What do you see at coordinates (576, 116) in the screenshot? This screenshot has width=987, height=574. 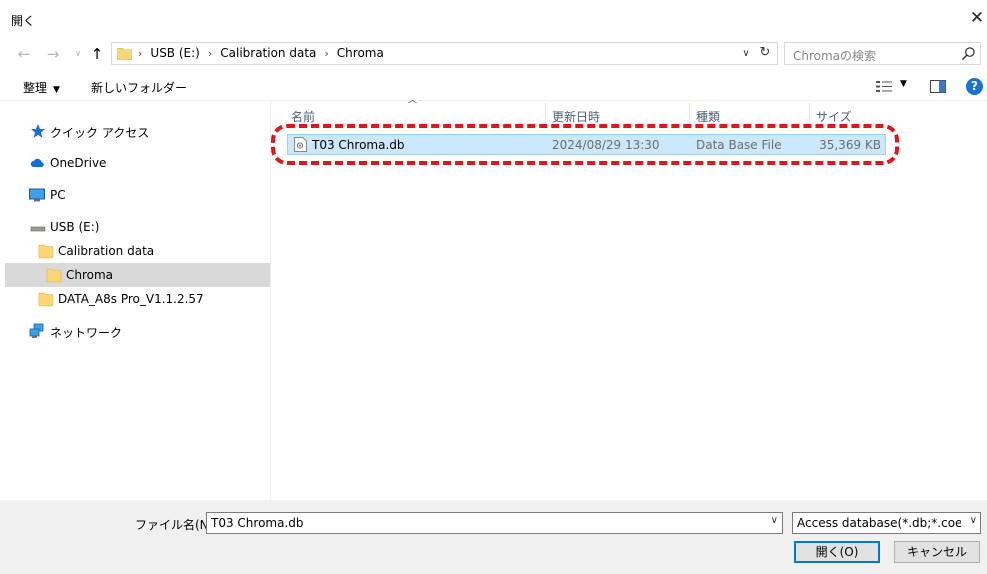 I see `column-header-date: 更新日時` at bounding box center [576, 116].